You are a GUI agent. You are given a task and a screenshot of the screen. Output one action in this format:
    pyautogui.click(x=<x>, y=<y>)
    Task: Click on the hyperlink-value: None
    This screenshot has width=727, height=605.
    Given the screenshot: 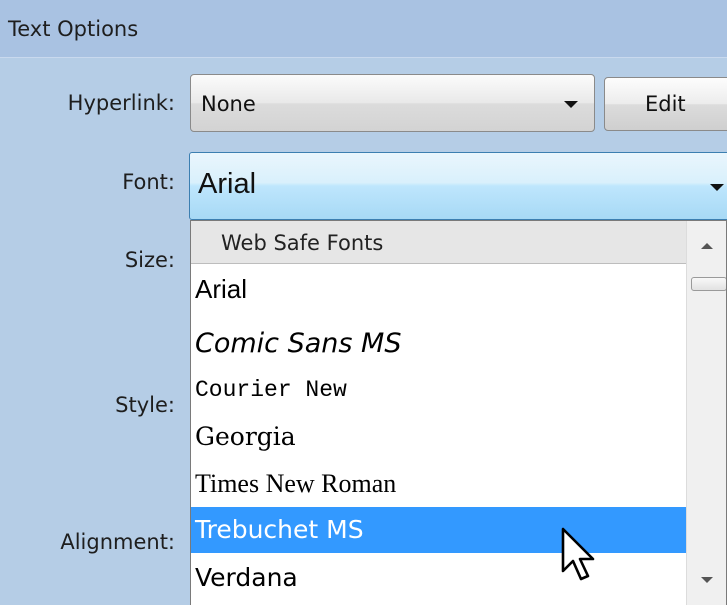 What is the action you would take?
    pyautogui.click(x=228, y=104)
    